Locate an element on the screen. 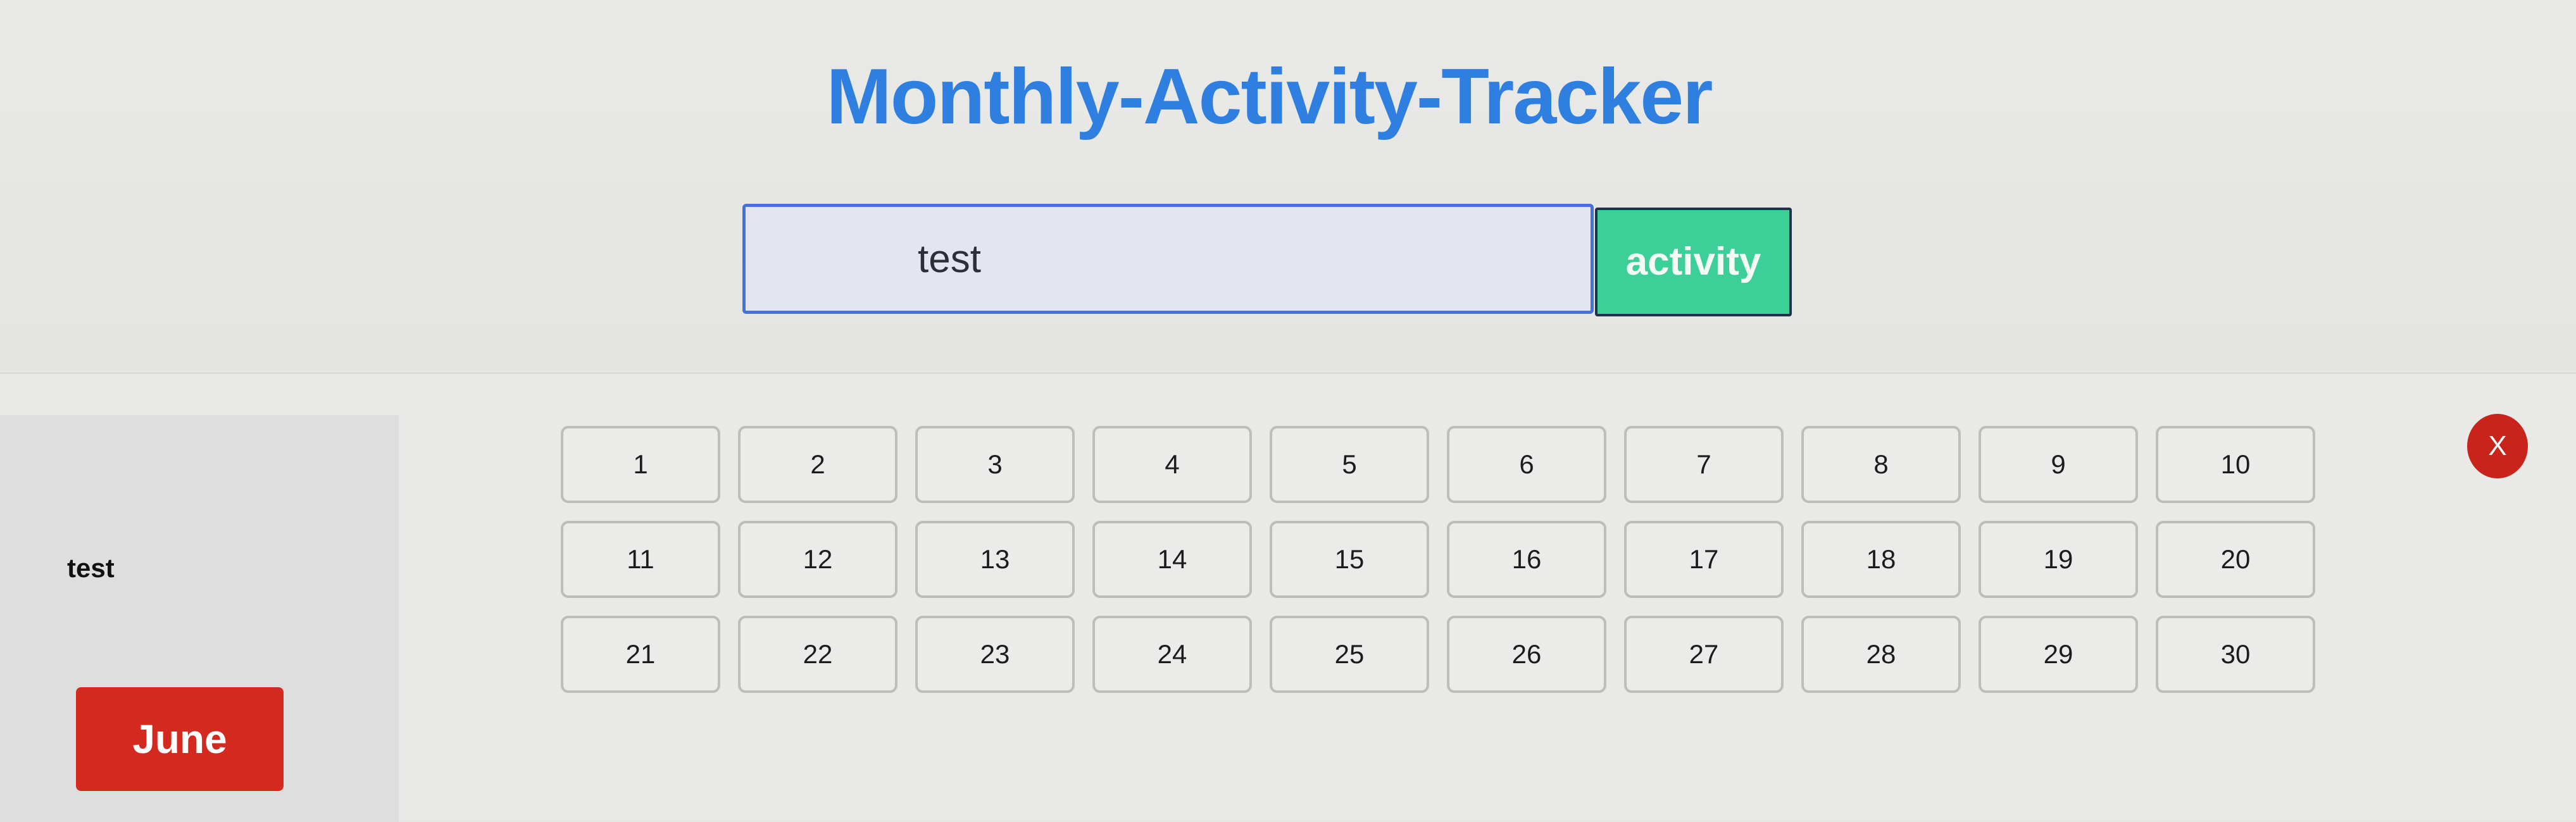 The image size is (2576, 822). day-cell: 13 is located at coordinates (995, 559).